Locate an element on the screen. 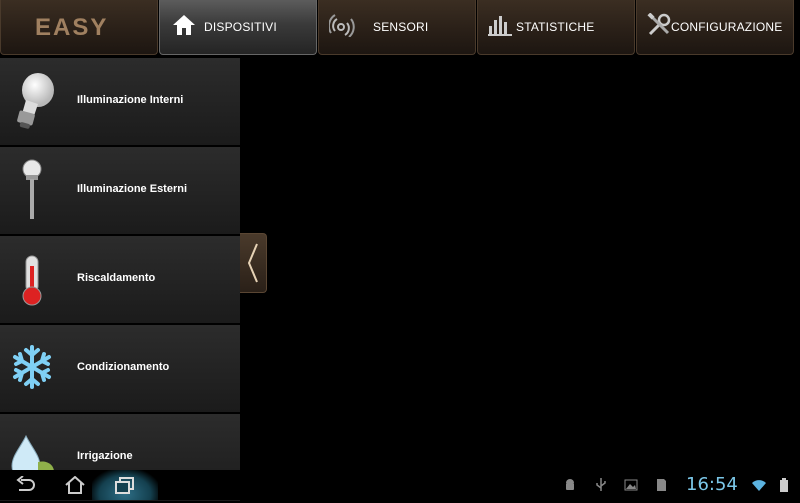  thermometer-icon is located at coordinates (34, 279).